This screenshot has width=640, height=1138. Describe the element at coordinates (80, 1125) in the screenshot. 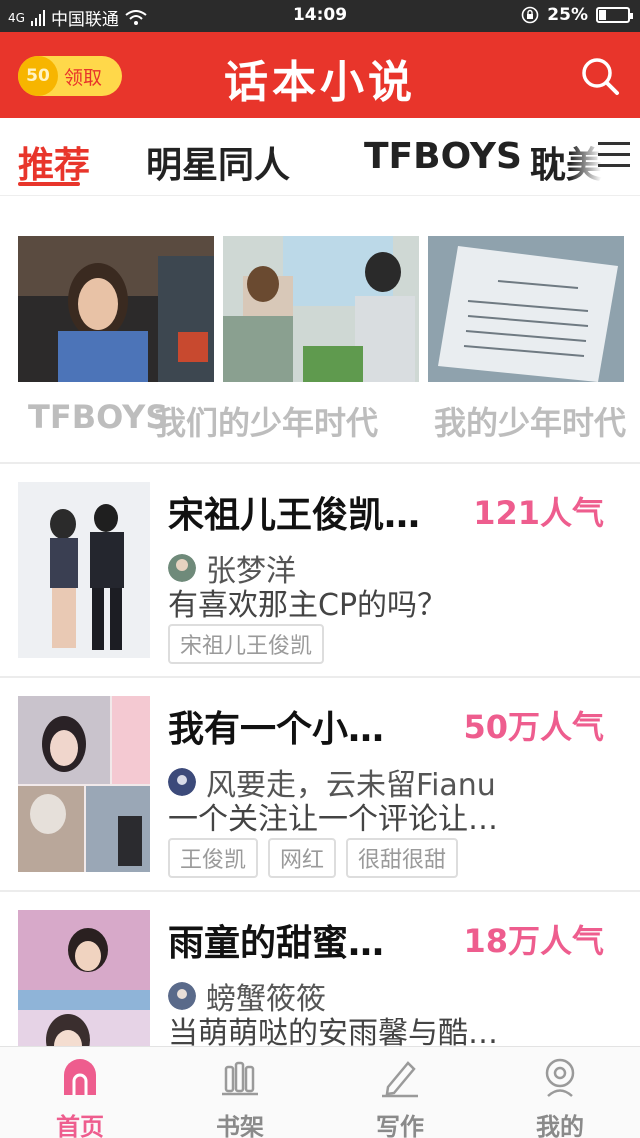

I see `nav-label: 首页` at that location.